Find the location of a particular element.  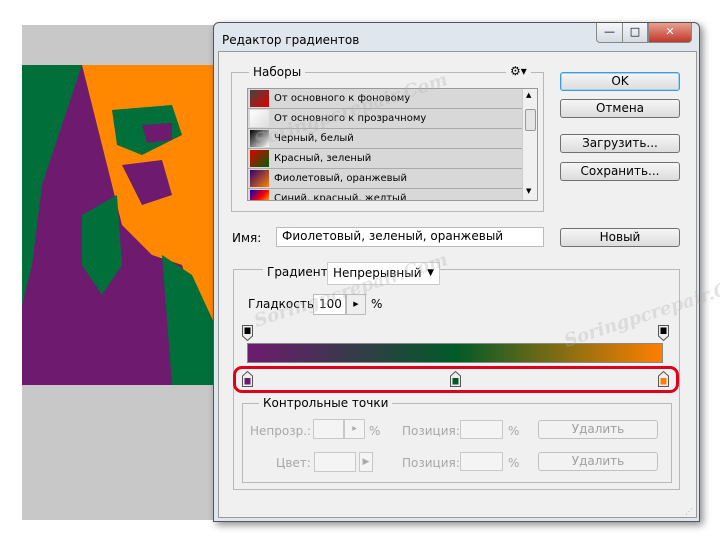

preset-label: Фиолетовый, оранжевый is located at coordinates (340, 178).